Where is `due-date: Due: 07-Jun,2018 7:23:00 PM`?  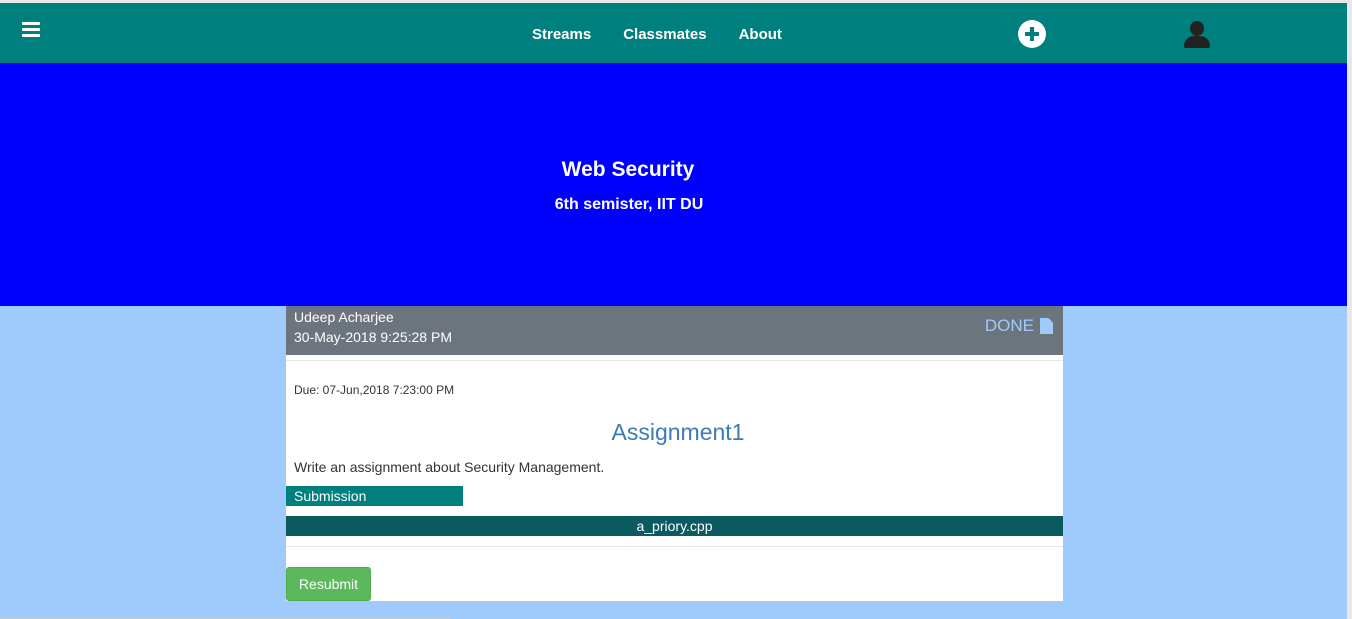 due-date: Due: 07-Jun,2018 7:23:00 PM is located at coordinates (374, 390).